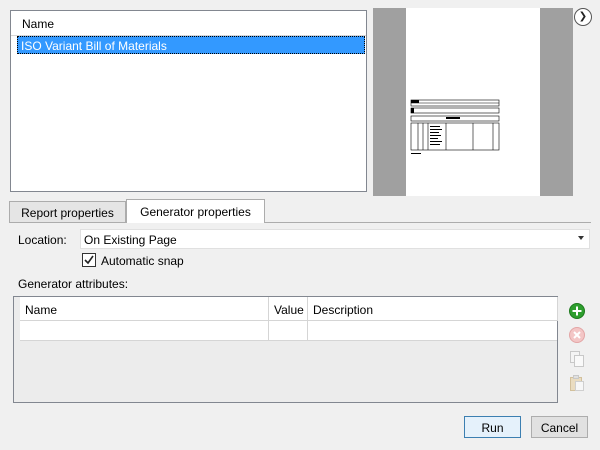 This screenshot has height=450, width=600. I want to click on location-select: On Existing Page, so click(335, 239).